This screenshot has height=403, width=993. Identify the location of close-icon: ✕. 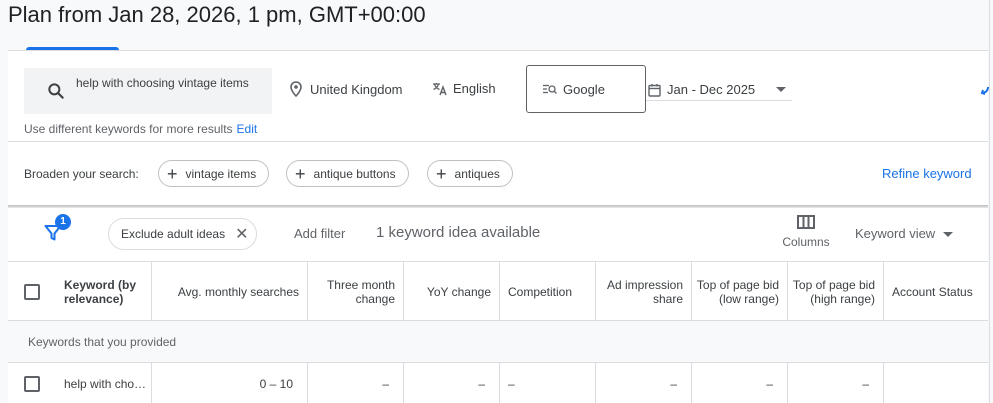
(241, 234).